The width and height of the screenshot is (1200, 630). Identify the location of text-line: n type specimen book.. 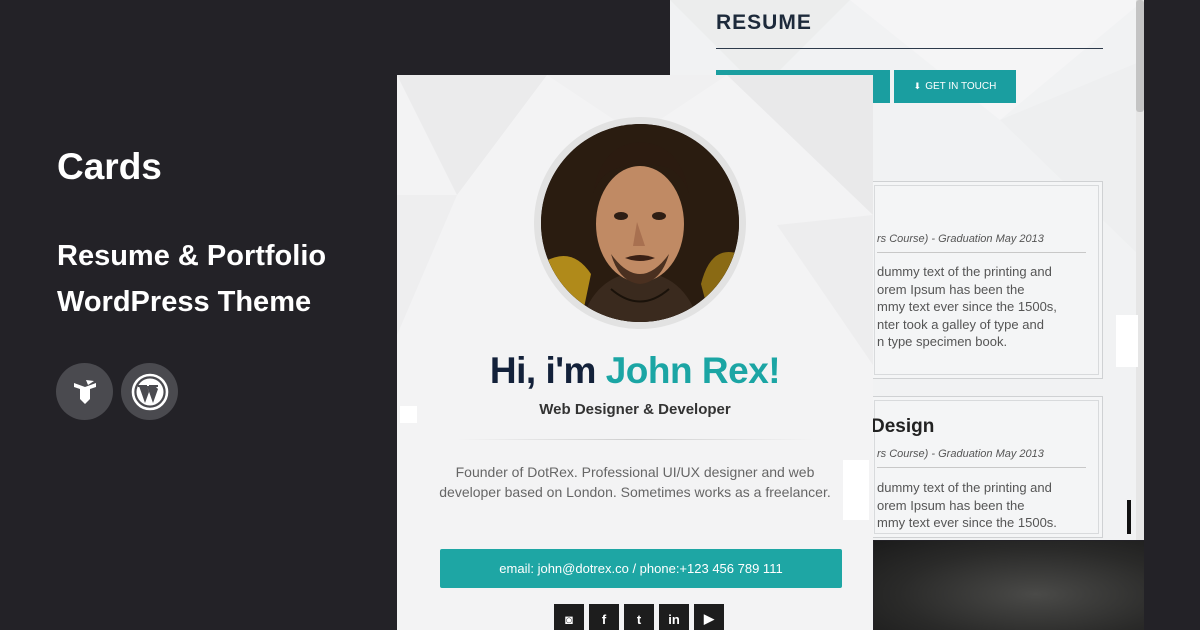
(942, 341).